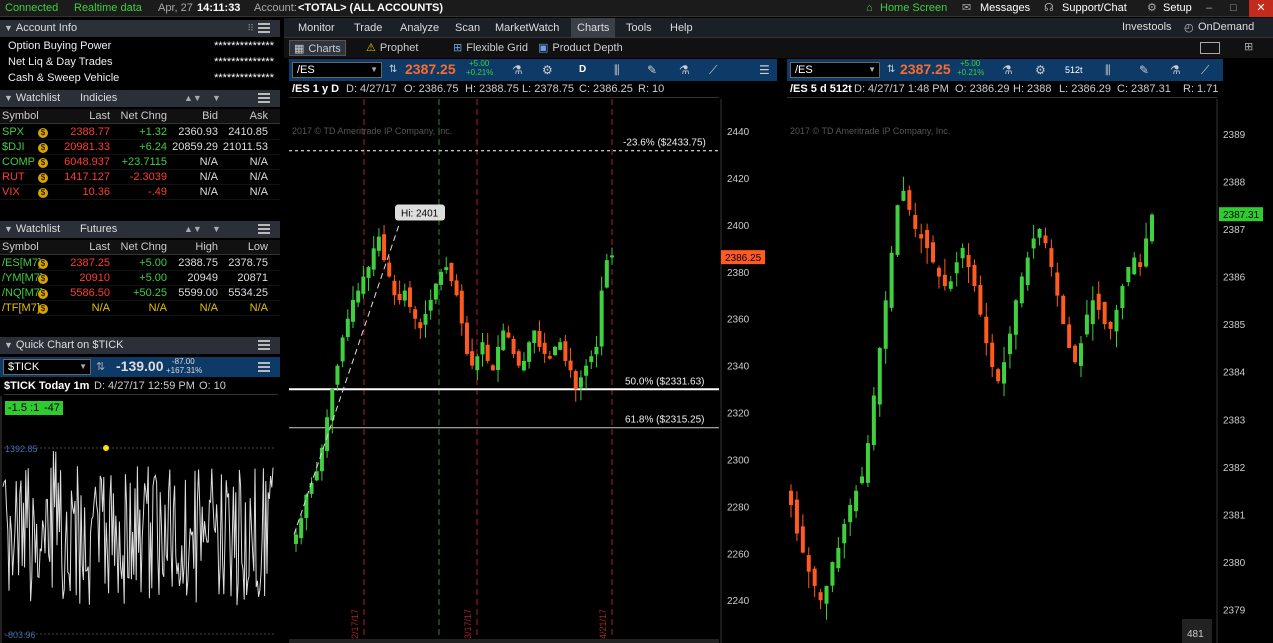  I want to click on quick-chart-symbol-input: $TICK ▼, so click(47, 367).